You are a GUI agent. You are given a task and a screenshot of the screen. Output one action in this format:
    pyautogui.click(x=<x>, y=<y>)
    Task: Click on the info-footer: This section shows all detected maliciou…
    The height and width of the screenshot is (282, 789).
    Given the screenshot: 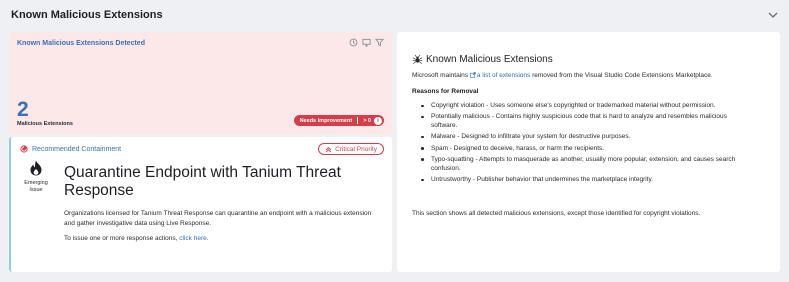 What is the action you would take?
    pyautogui.click(x=556, y=213)
    